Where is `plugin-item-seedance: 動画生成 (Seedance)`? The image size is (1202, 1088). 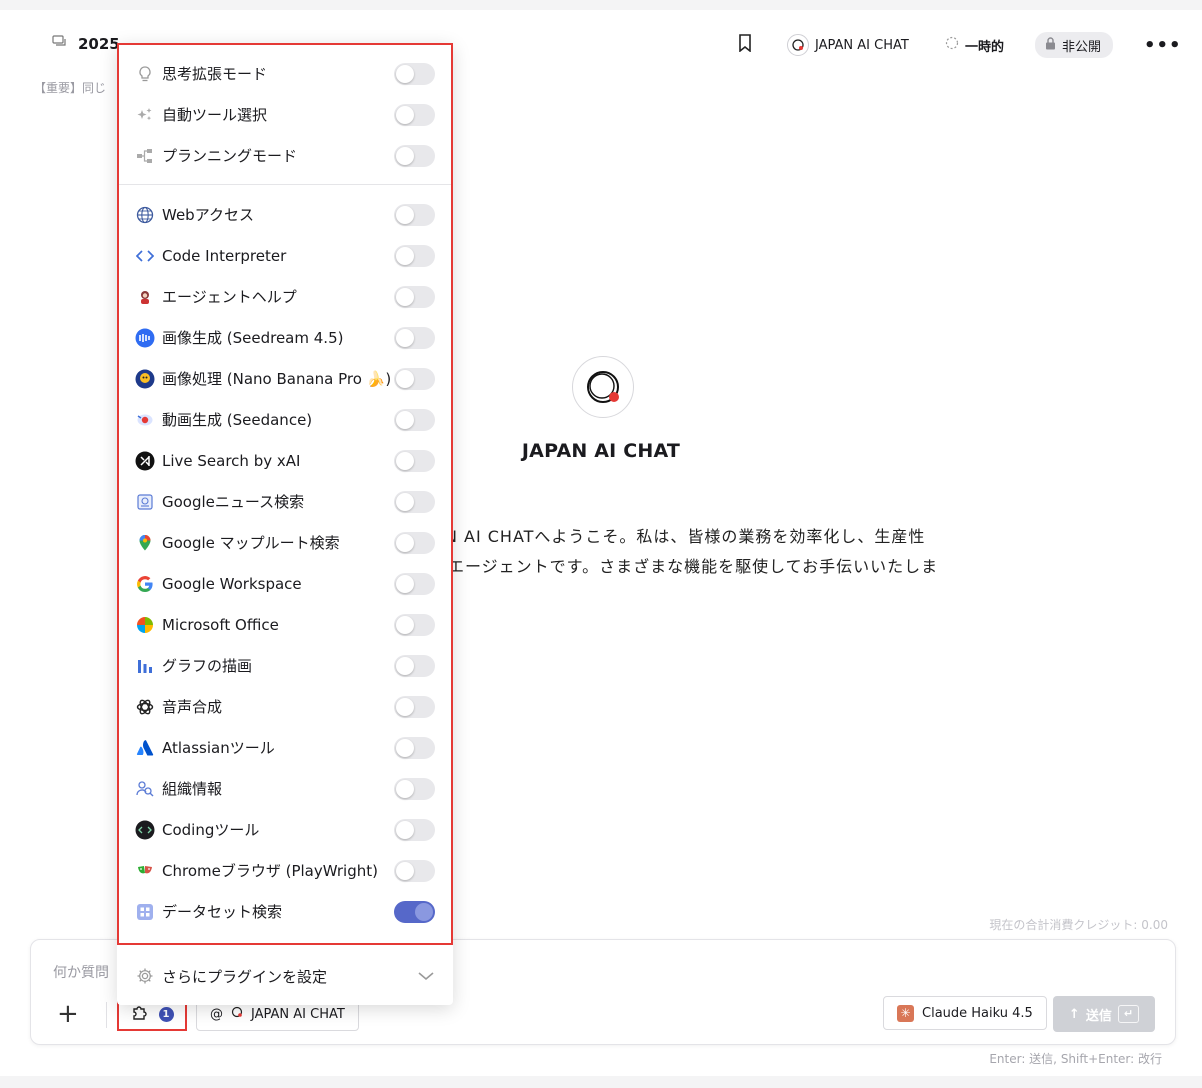 plugin-item-seedance: 動画生成 (Seedance) is located at coordinates (285, 419).